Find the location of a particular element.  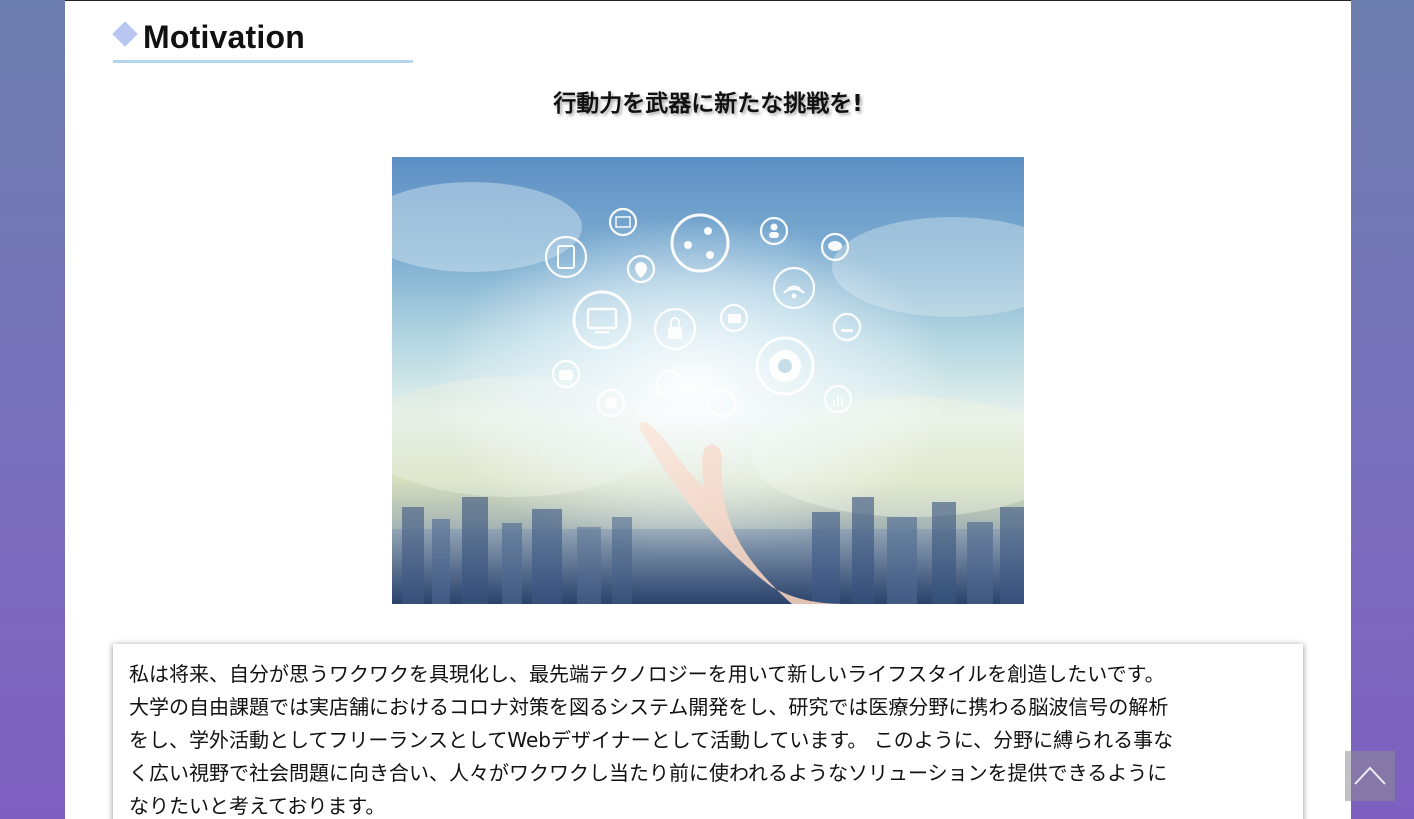

chevron-up-icon is located at coordinates (1370, 775).